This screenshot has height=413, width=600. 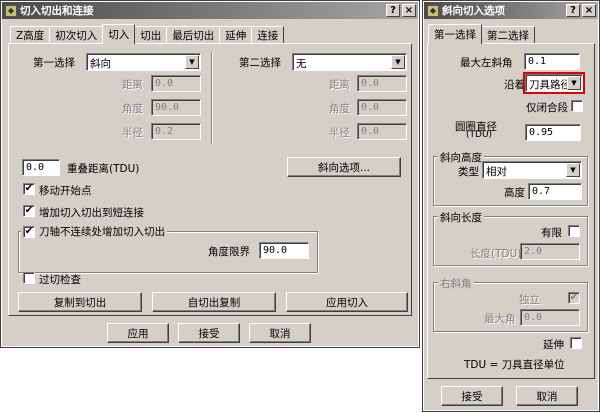 What do you see at coordinates (143, 62) in the screenshot?
I see `first-choice-select: 斜向 ▼` at bounding box center [143, 62].